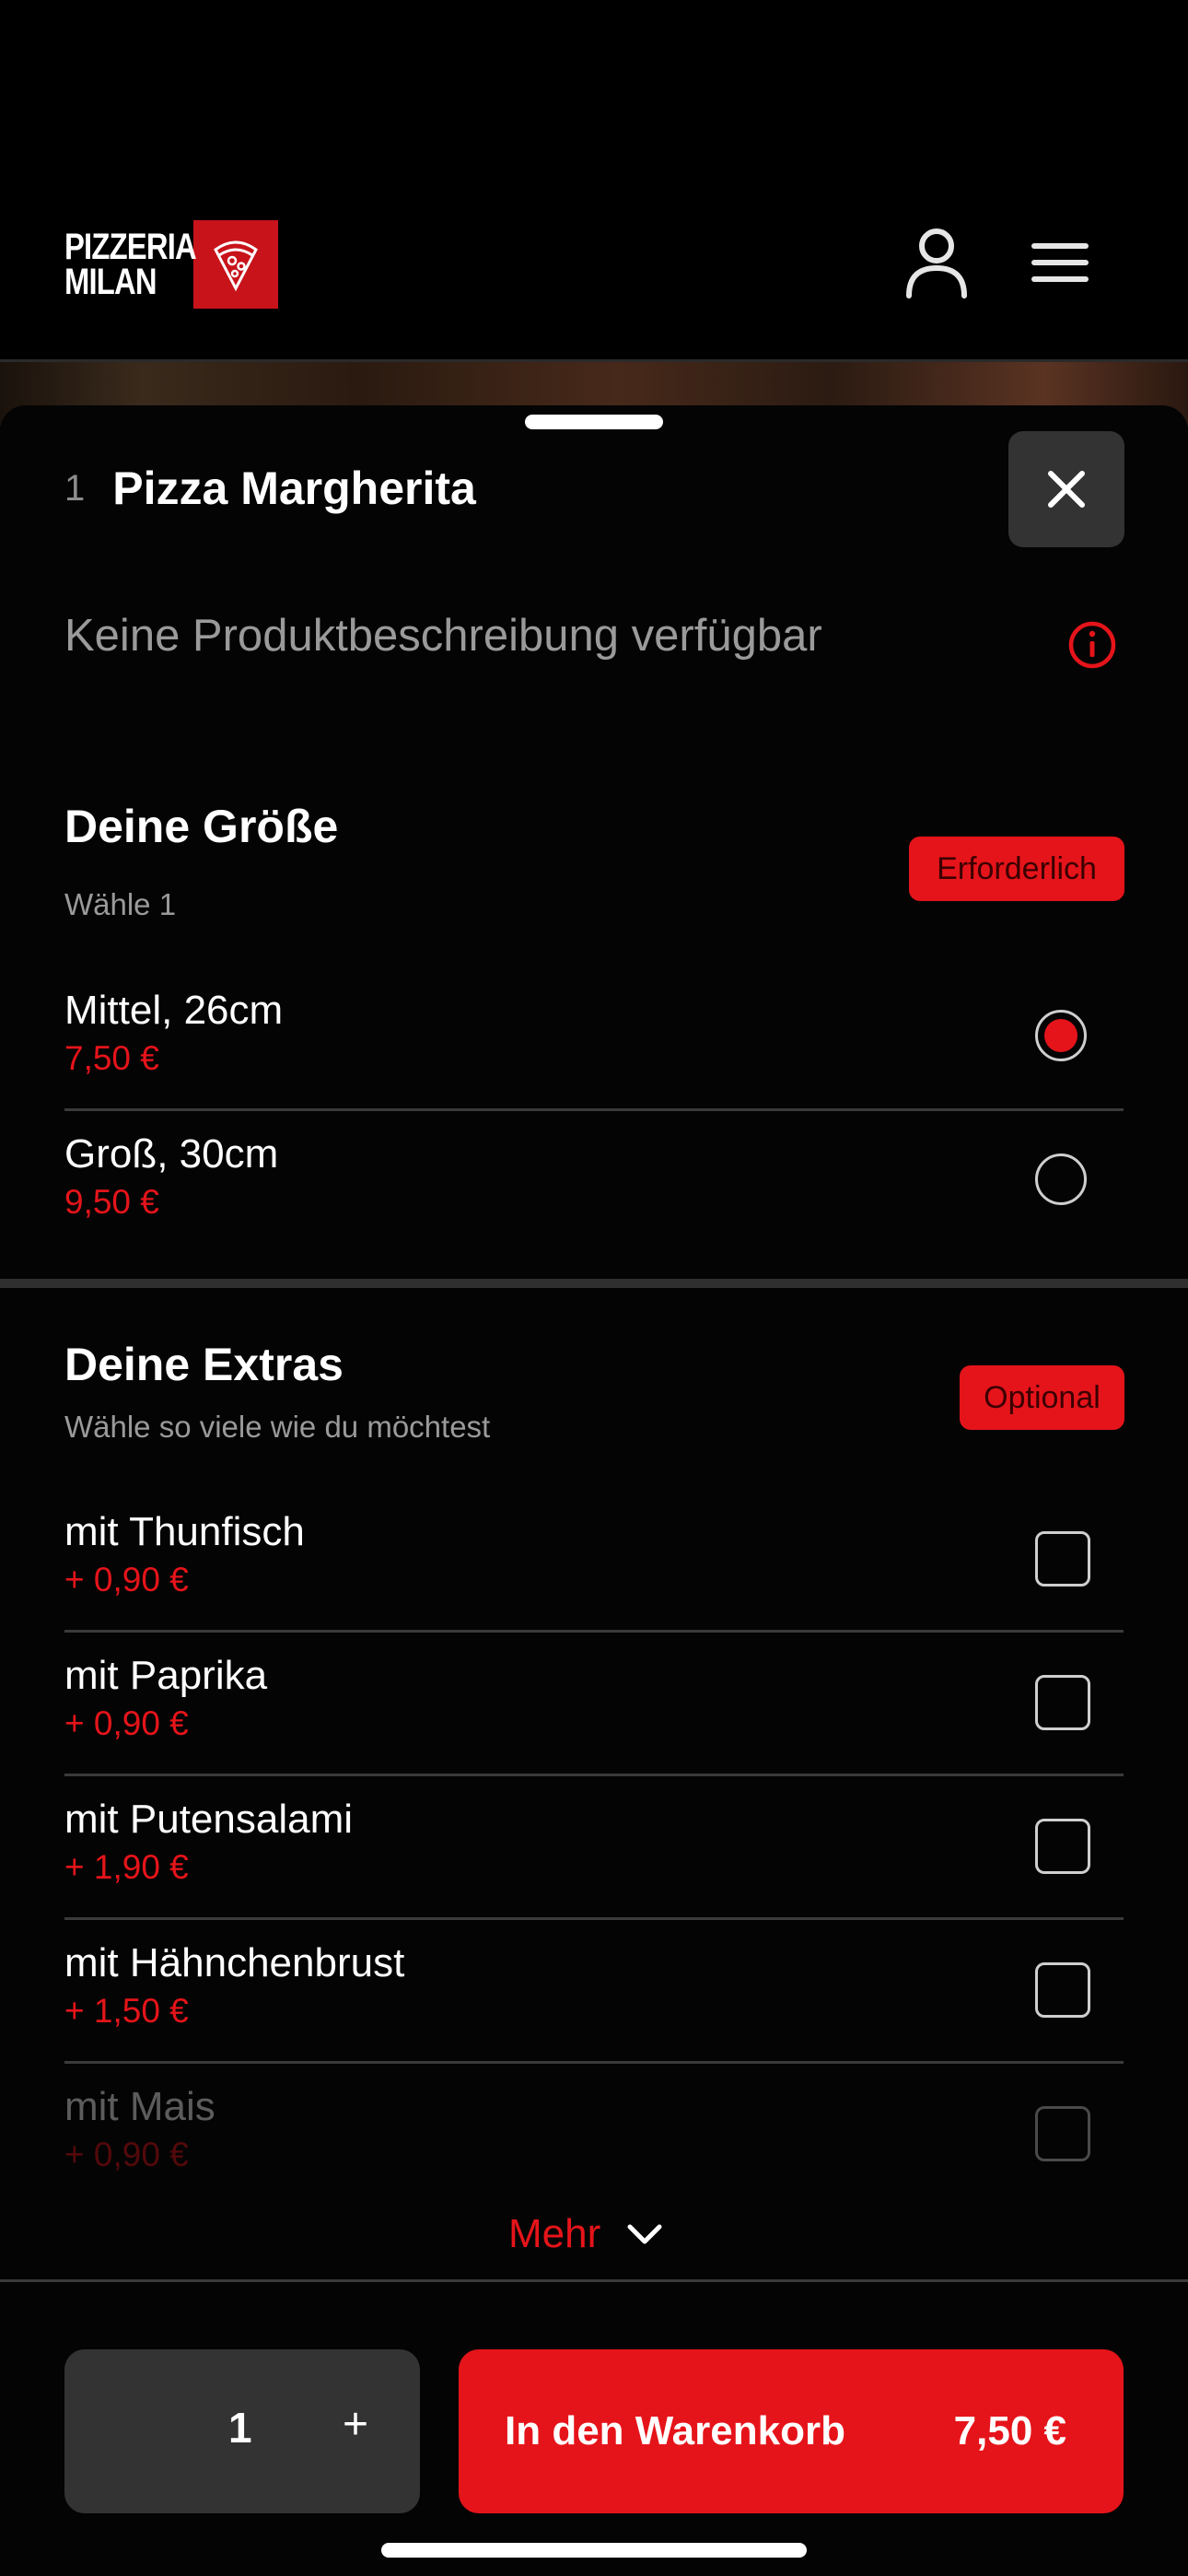 This screenshot has width=1188, height=2576. What do you see at coordinates (240, 2428) in the screenshot?
I see `quantity-value: 1` at bounding box center [240, 2428].